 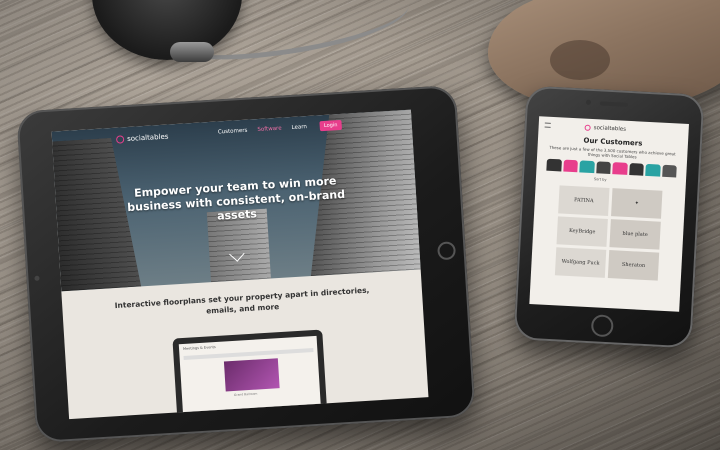 I want to click on ballroom-image, so click(x=251, y=375).